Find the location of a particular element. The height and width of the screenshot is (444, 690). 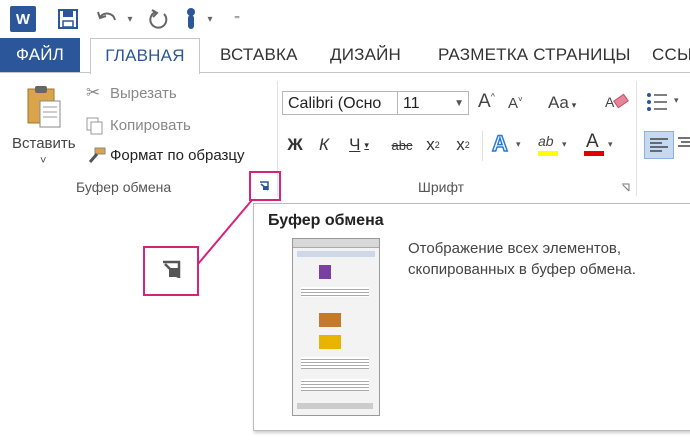

tab-home: ГЛАВНАЯ is located at coordinates (145, 56).